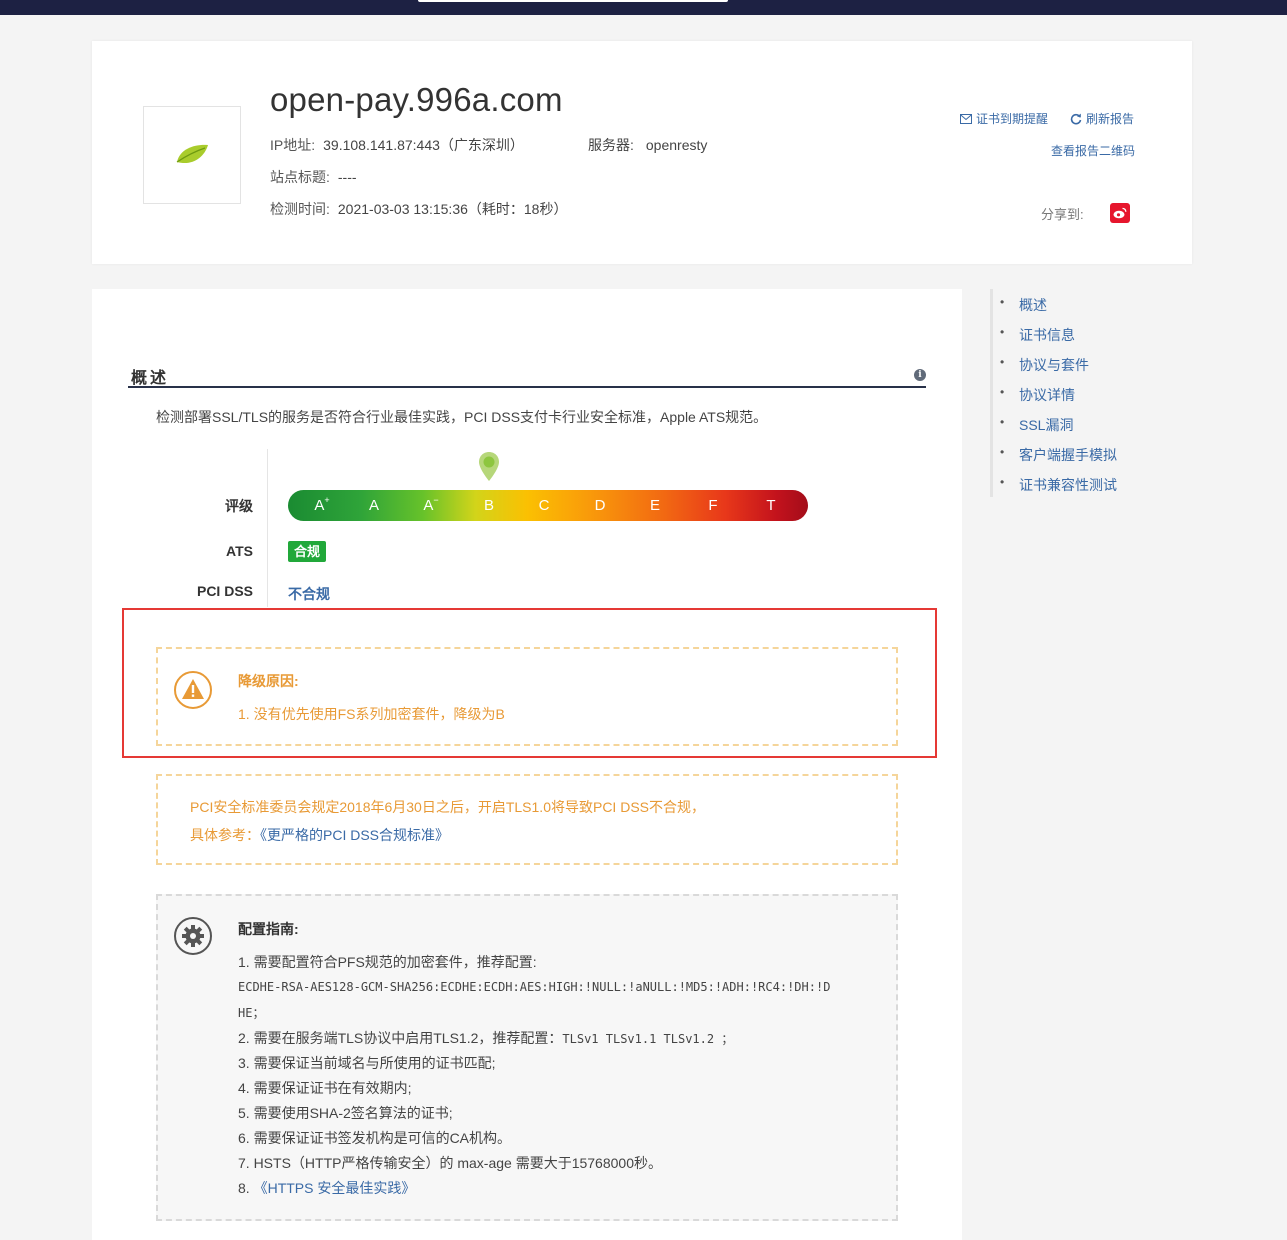  I want to click on grade-c: C, so click(544, 505).